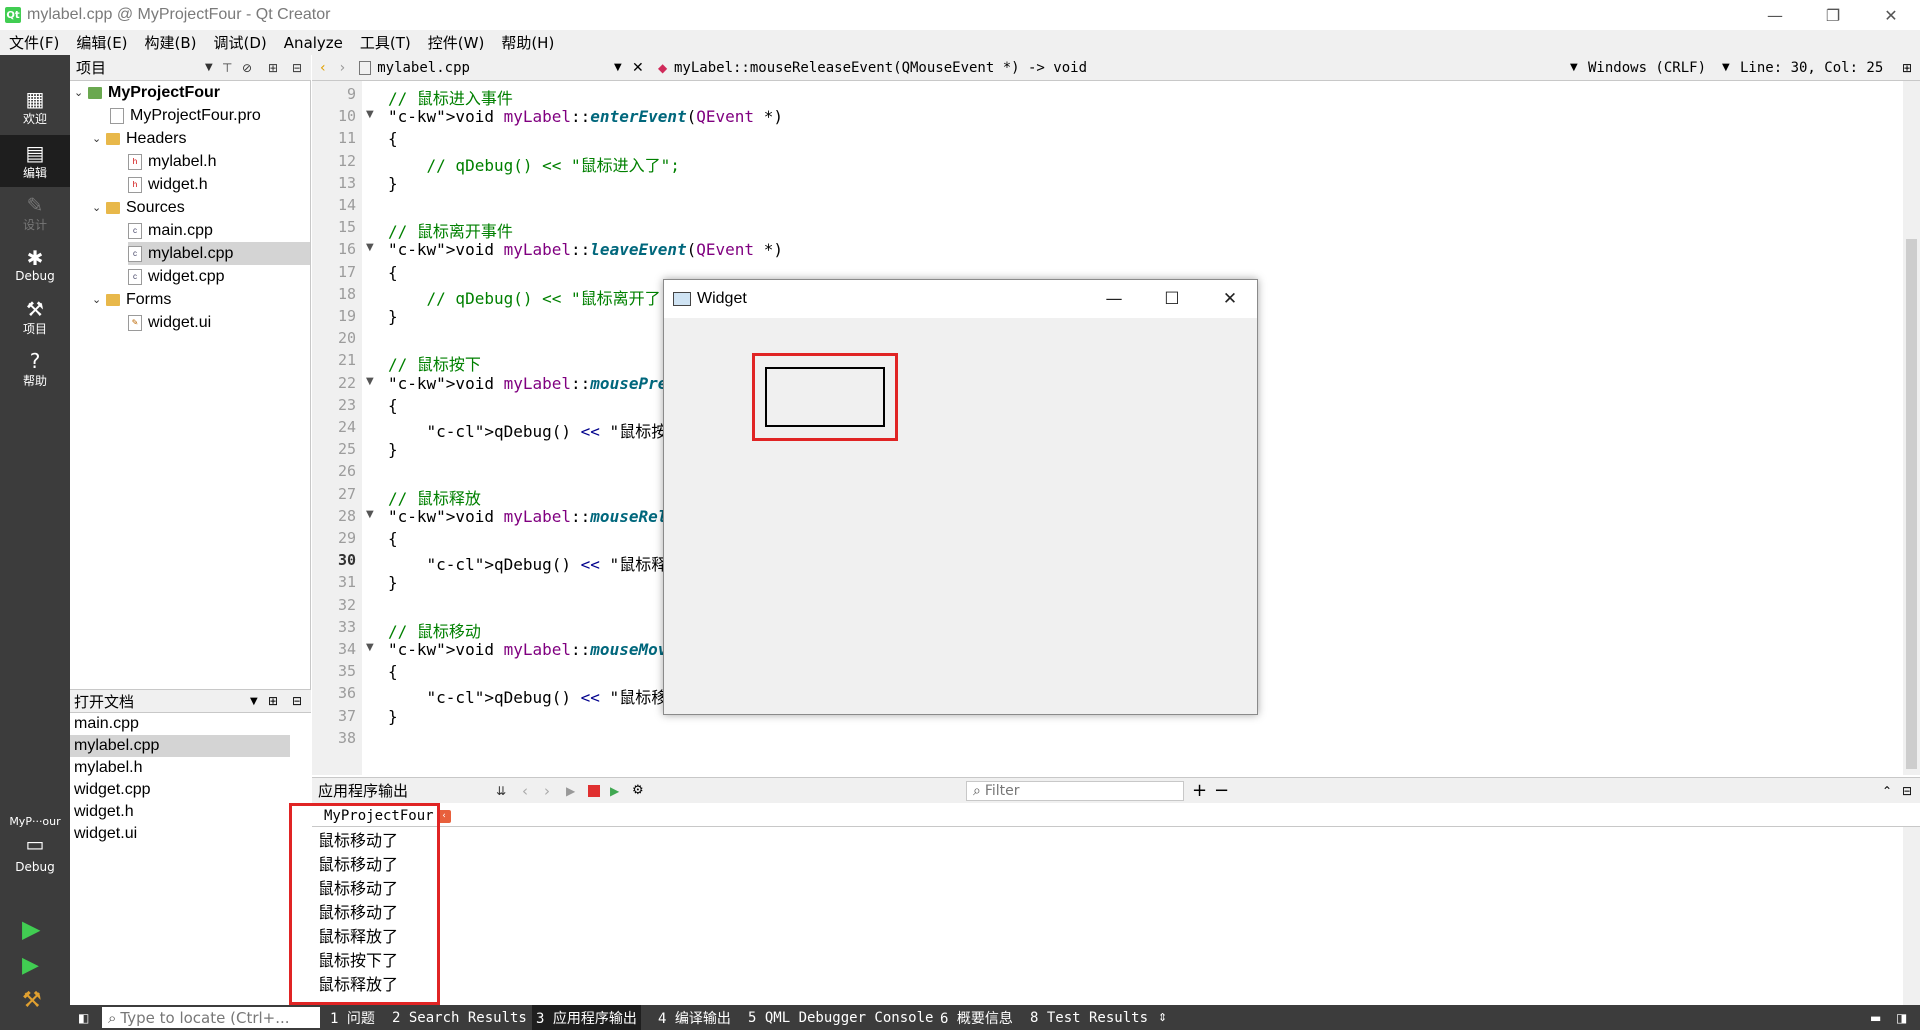 This screenshot has width=1920, height=1030. I want to click on tree-item-widget-ui: ✎ widget.ui, so click(219, 322).